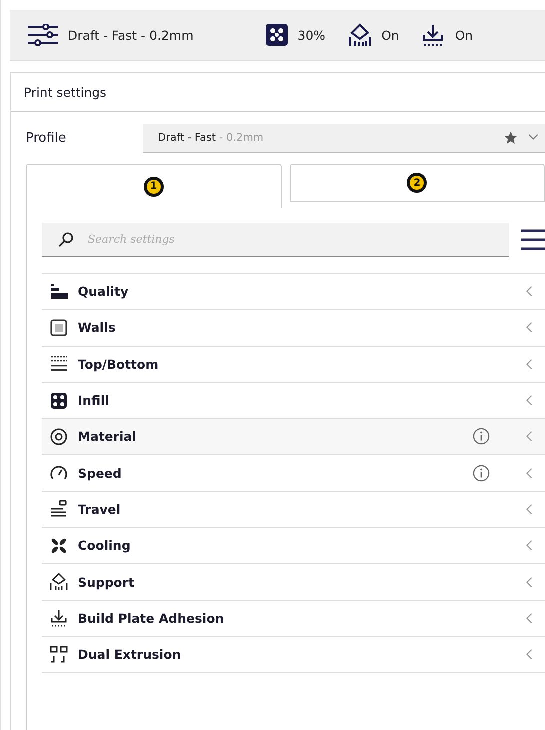 The height and width of the screenshot is (730, 545). Describe the element at coordinates (391, 35) in the screenshot. I see `support-value: On` at that location.